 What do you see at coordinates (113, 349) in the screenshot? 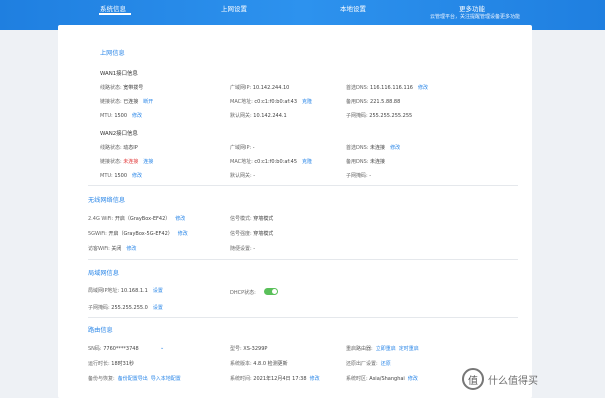
I see `router-sn: SN码: 7760****3748` at bounding box center [113, 349].